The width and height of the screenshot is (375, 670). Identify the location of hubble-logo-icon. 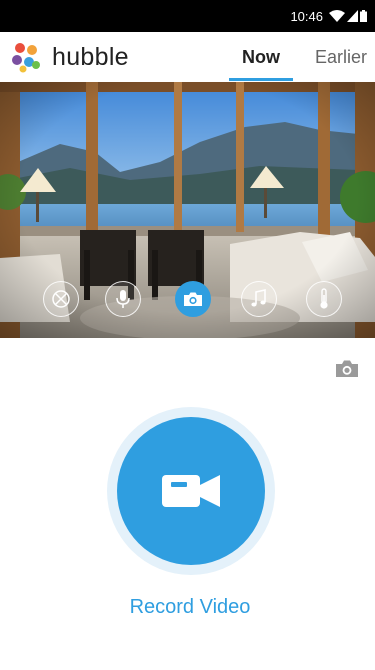
(26, 58).